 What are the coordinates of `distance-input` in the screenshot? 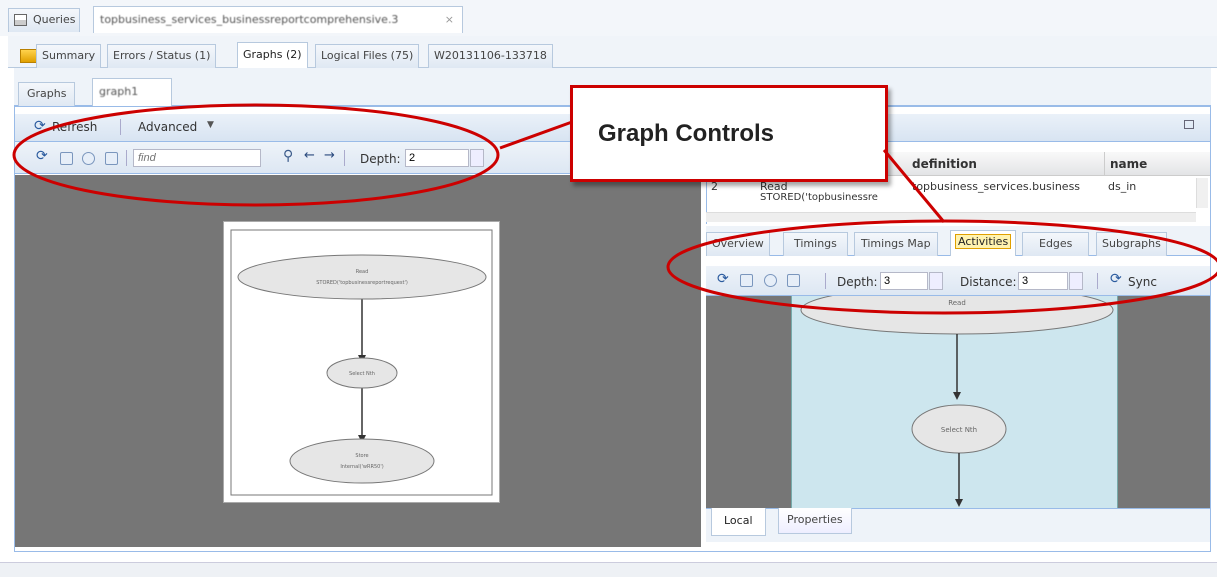 It's located at (1043, 281).